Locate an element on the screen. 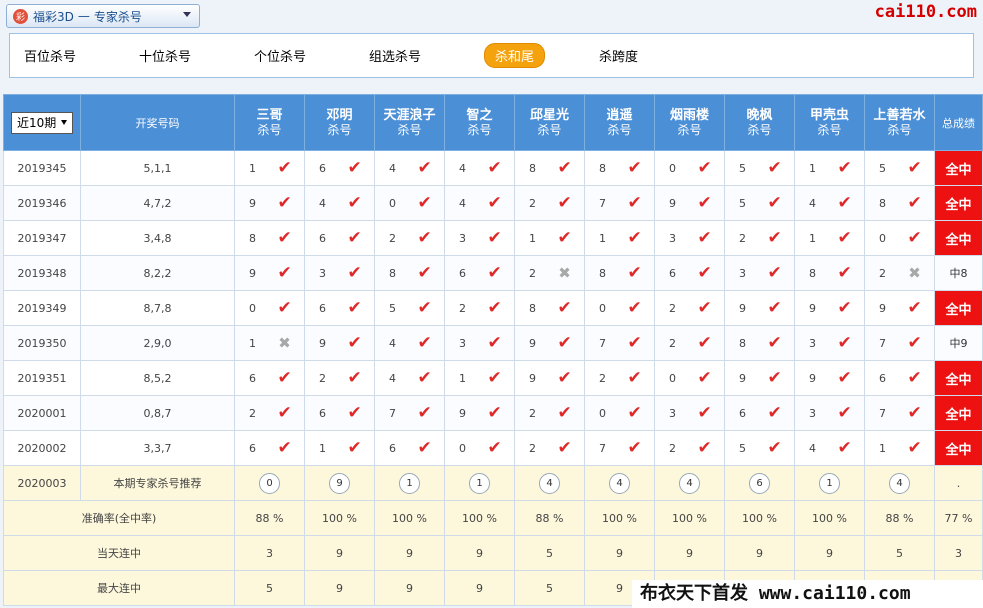 The width and height of the screenshot is (983, 608). expert-header: 智之 杀号 is located at coordinates (479, 122).